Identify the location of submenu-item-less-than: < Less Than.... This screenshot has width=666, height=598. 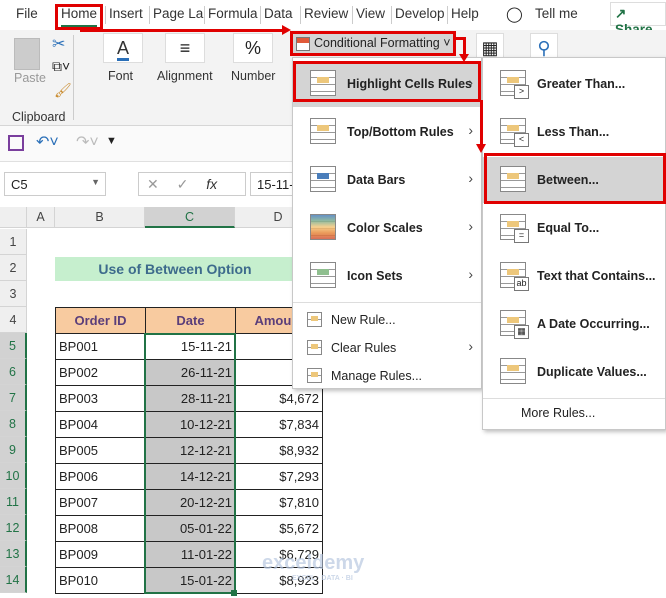
(574, 132).